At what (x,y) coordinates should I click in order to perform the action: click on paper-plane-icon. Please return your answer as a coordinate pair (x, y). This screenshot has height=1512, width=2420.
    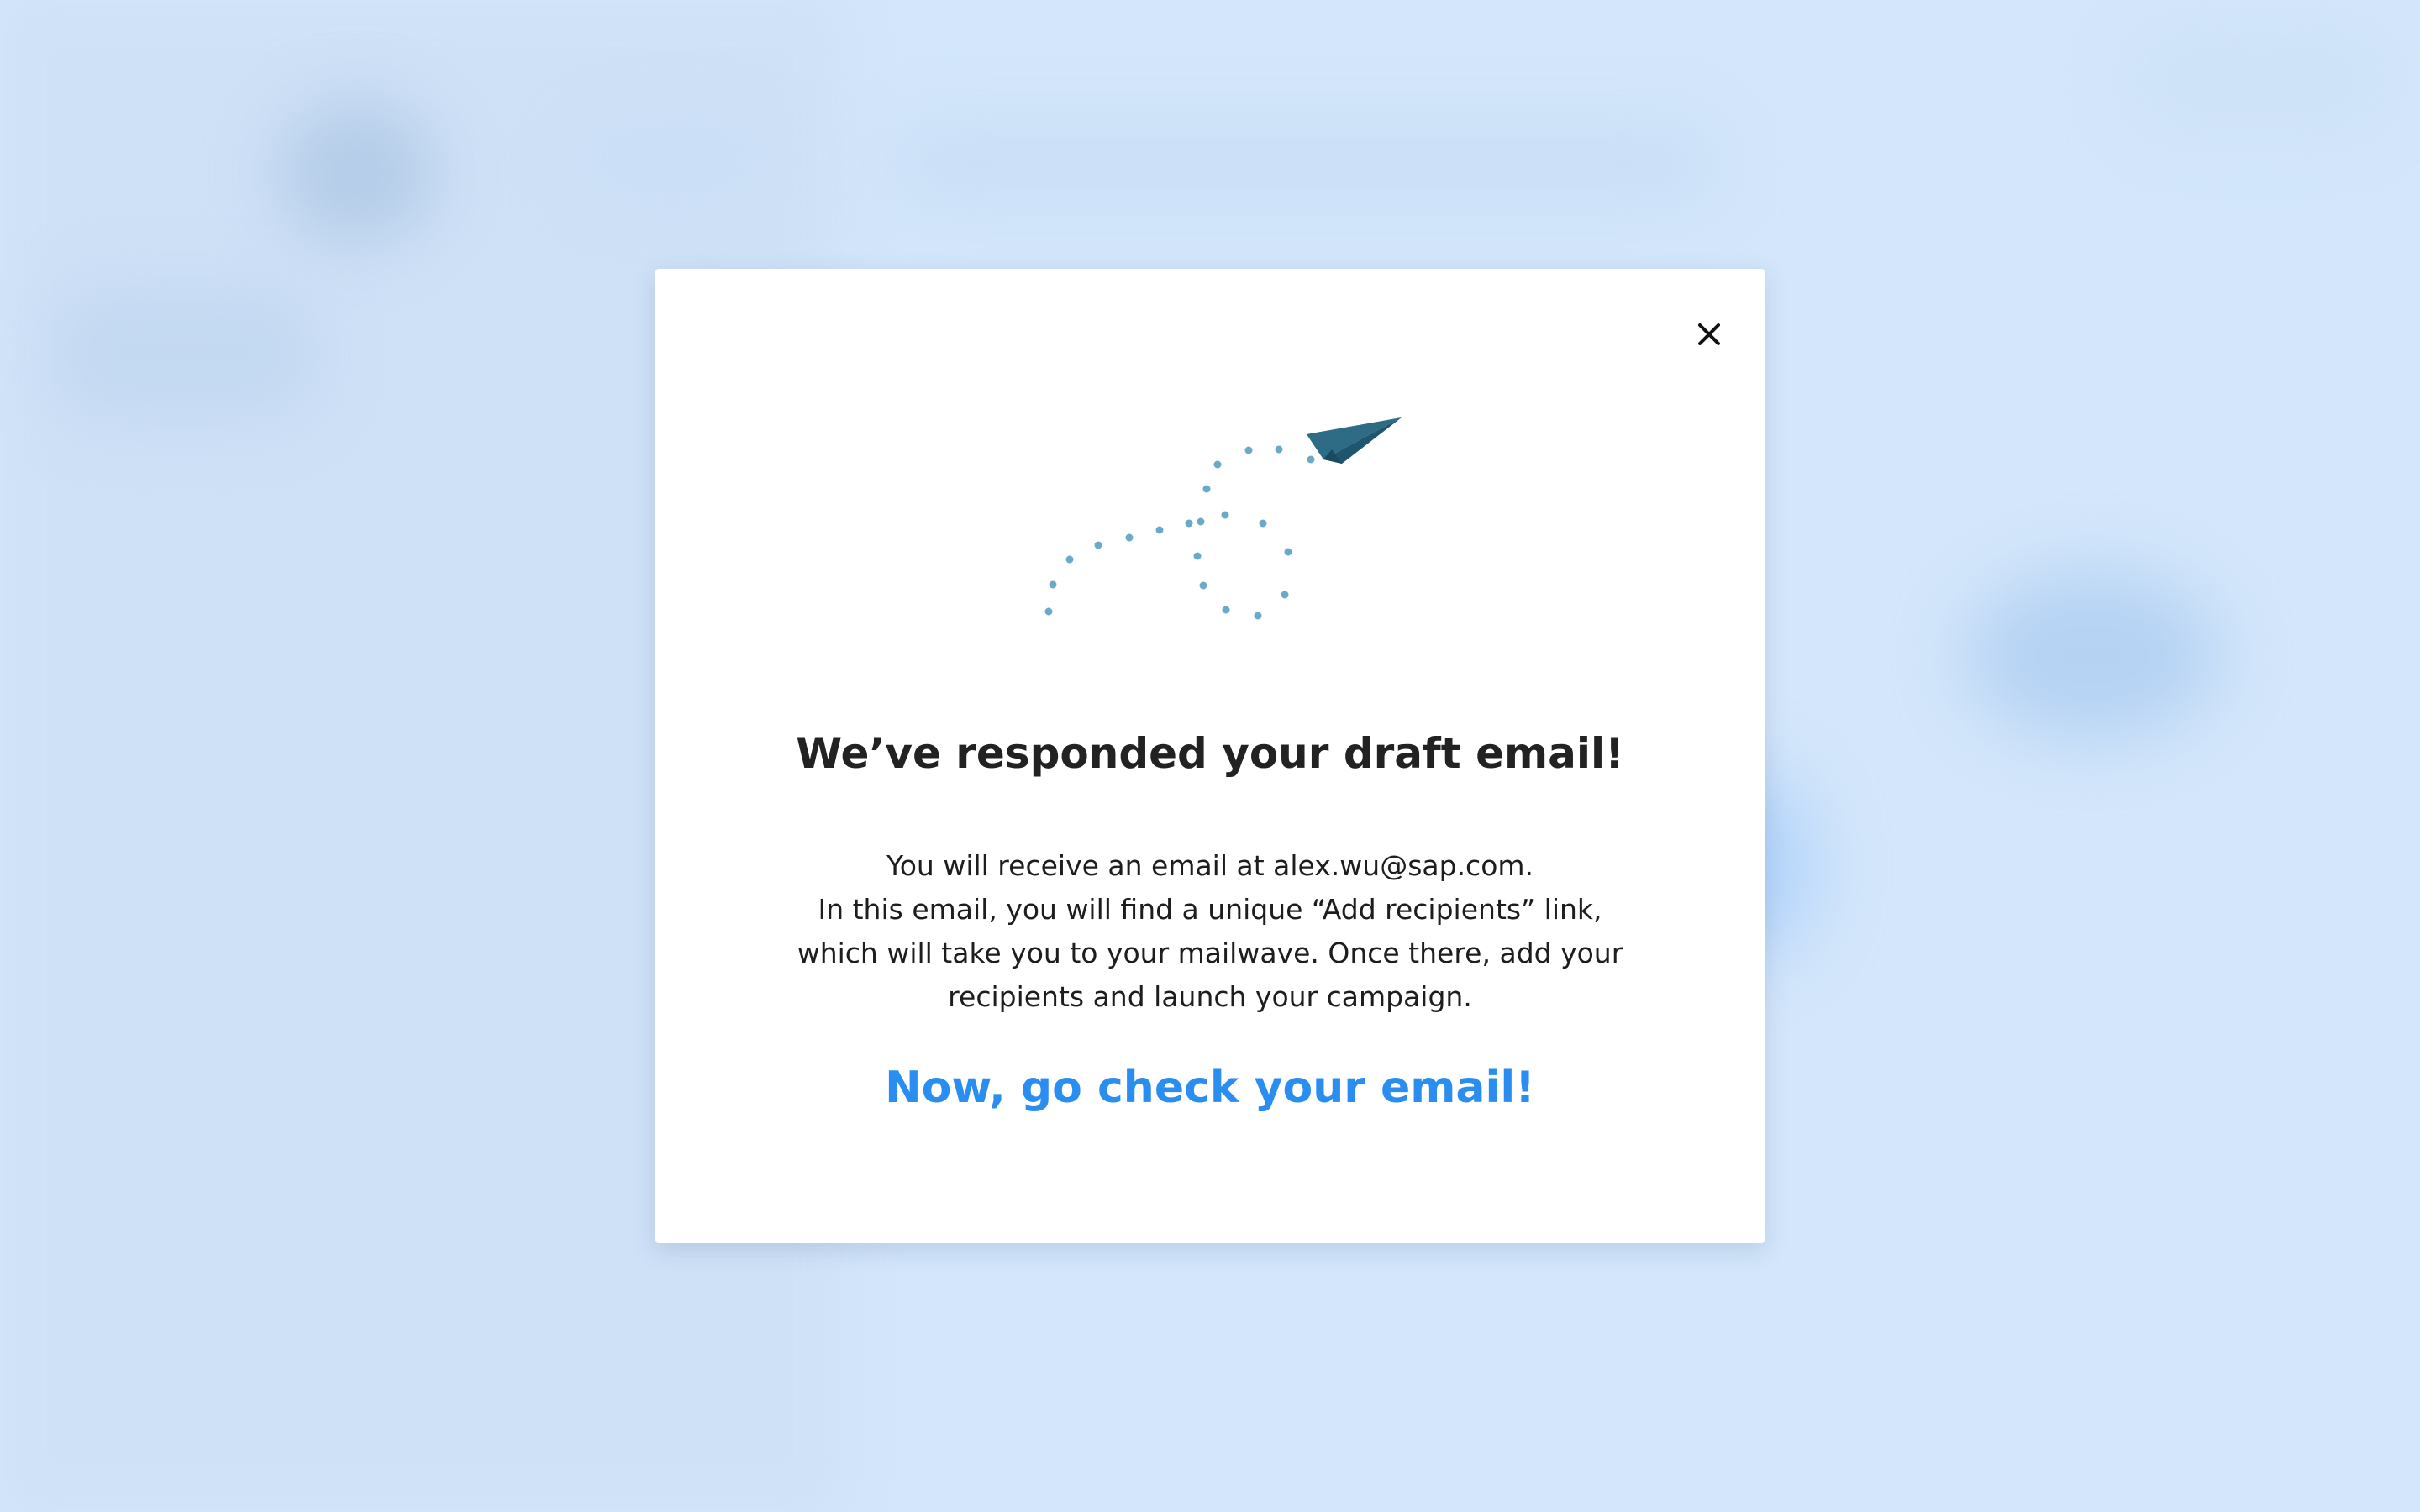
    Looking at the image, I should click on (1223, 518).